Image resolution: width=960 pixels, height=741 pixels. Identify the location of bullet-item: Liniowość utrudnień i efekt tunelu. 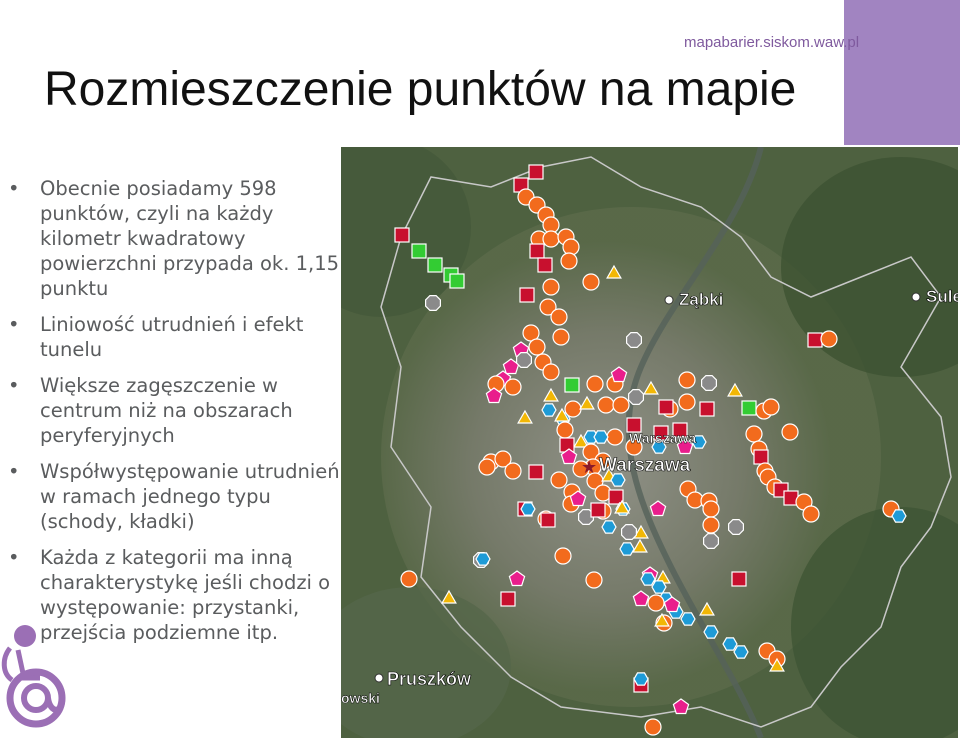
(170, 337).